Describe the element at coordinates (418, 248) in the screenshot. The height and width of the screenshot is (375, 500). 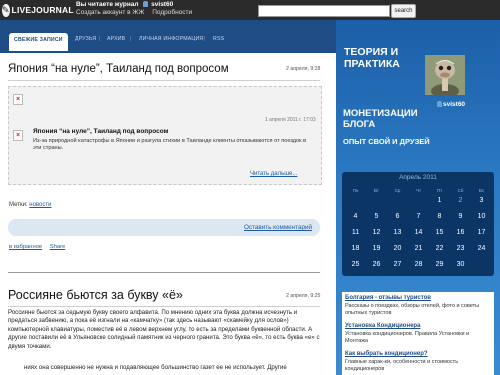
I see `calendar-day: 21` at that location.